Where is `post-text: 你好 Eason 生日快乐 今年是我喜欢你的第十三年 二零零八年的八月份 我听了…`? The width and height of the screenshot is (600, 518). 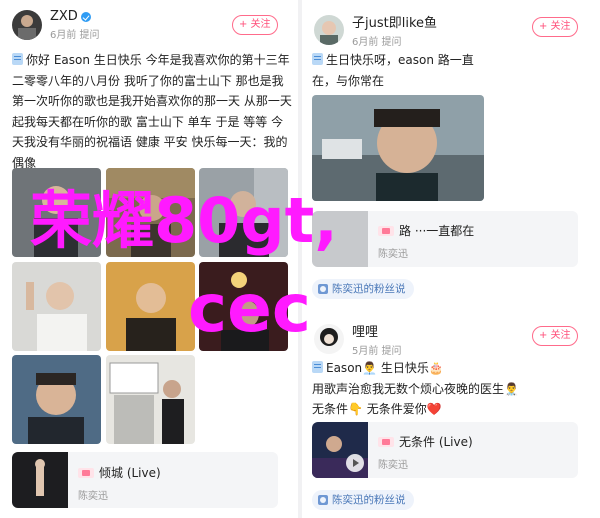
post-text: 你好 Eason 生日快乐 今年是我喜欢你的第十三年 二零零八年的八月份 我听了… is located at coordinates (152, 111).